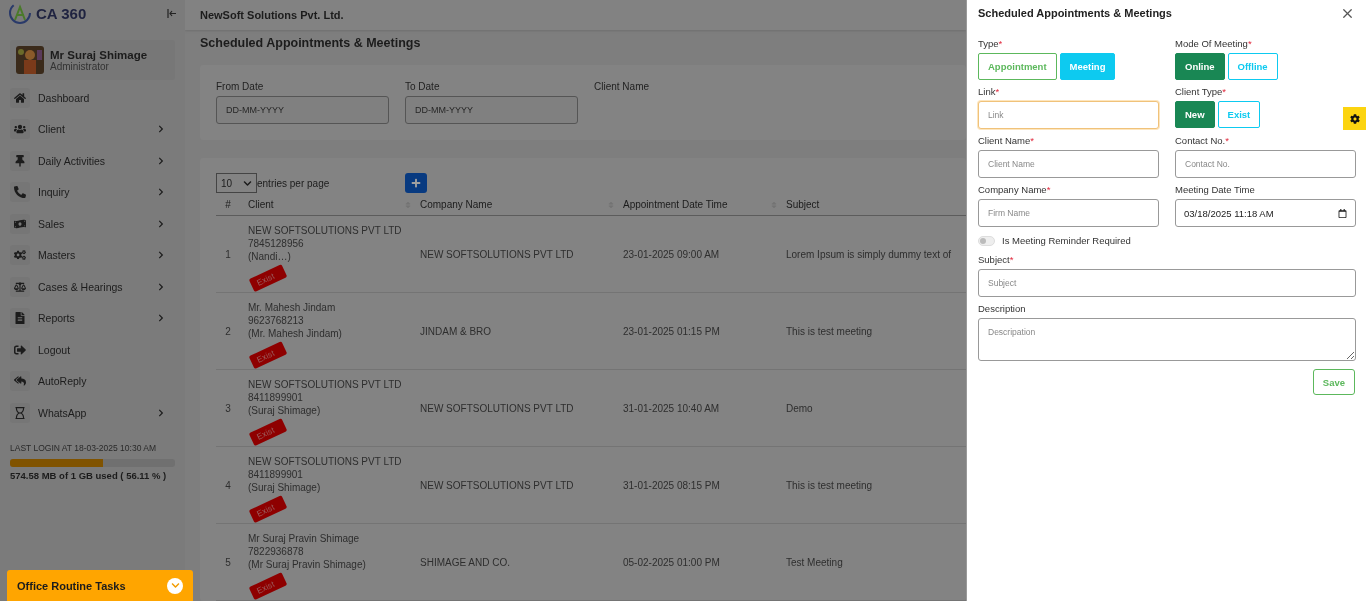  Describe the element at coordinates (672, 562) in the screenshot. I see `table-cell-text: 05-02-2025 01:00 PM` at that location.